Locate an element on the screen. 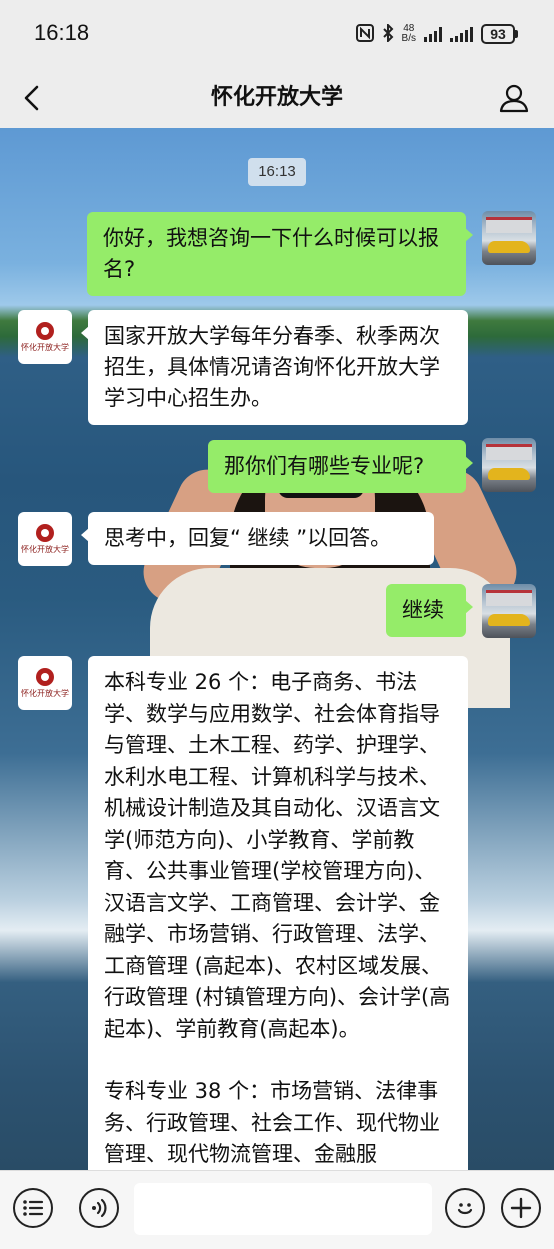 This screenshot has width=554, height=1249. message-bubble-them: 国家开放大学每年分春季、秋季两次招生，具体情况请咨询怀化开放大学学习中心招生办。 is located at coordinates (274, 367).